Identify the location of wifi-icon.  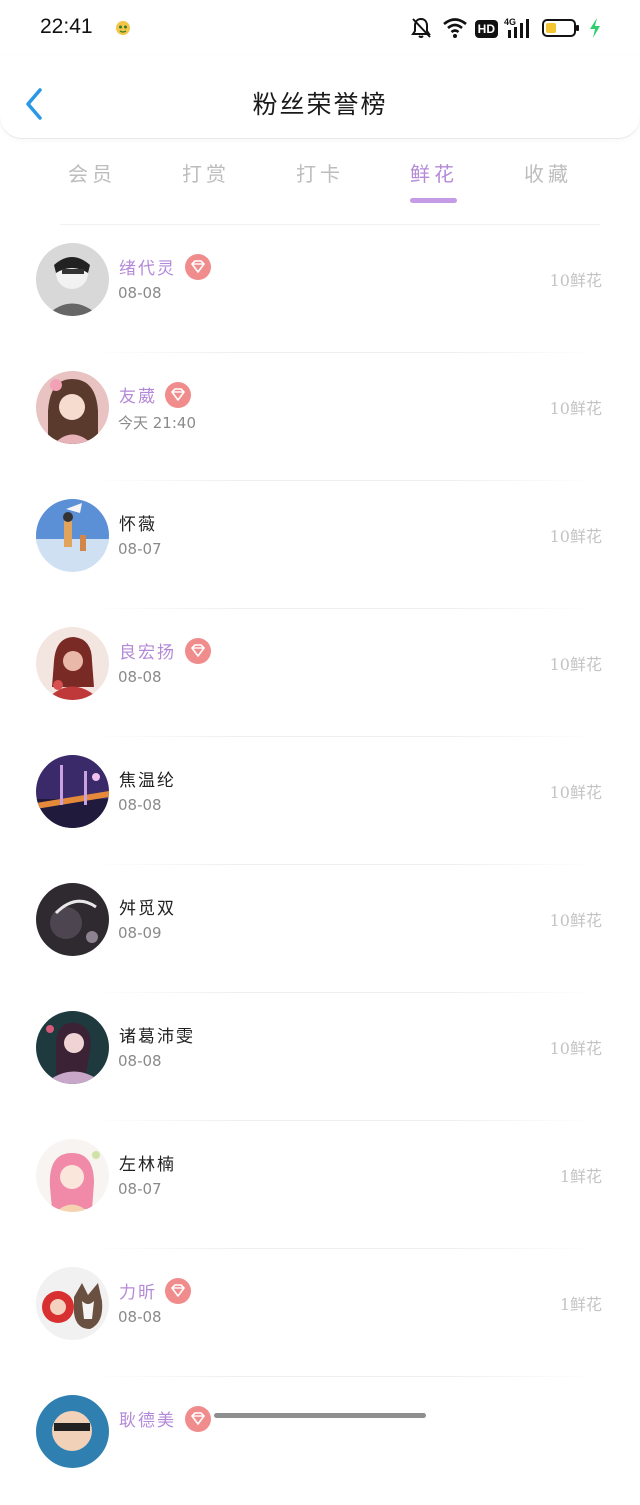
(455, 30).